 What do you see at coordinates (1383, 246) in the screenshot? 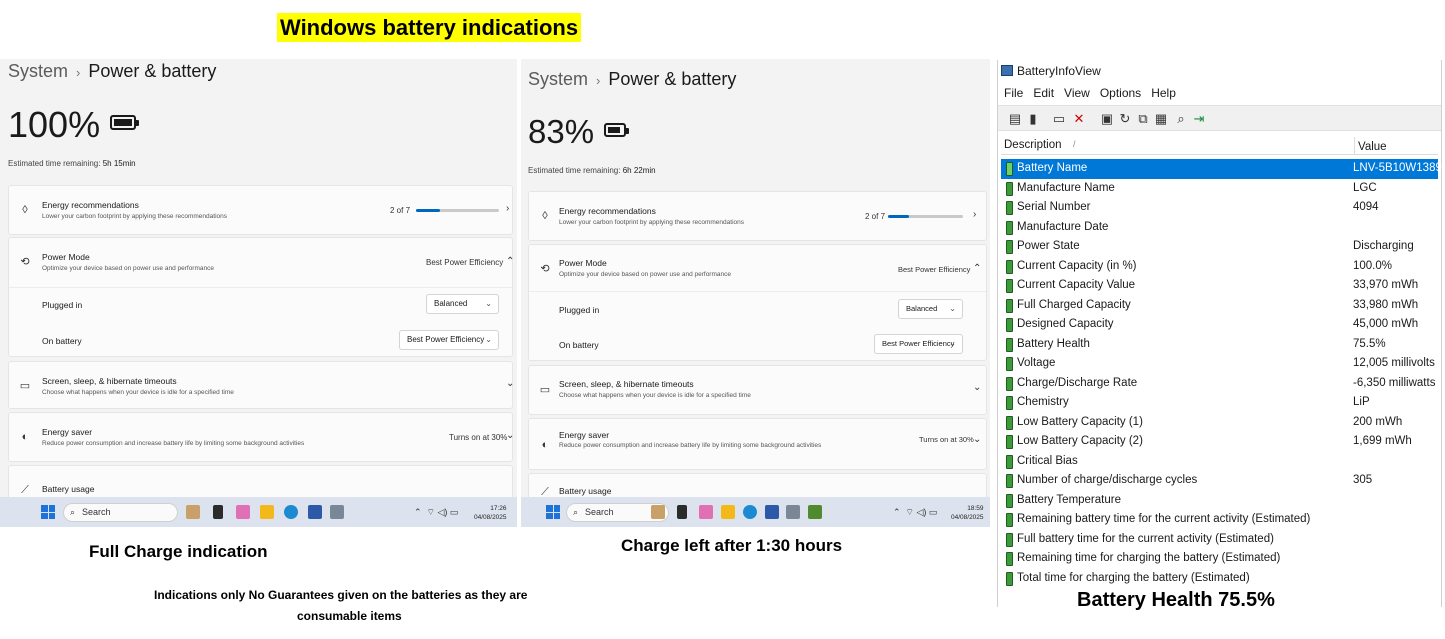
I see `property-value: Discharging` at bounding box center [1383, 246].